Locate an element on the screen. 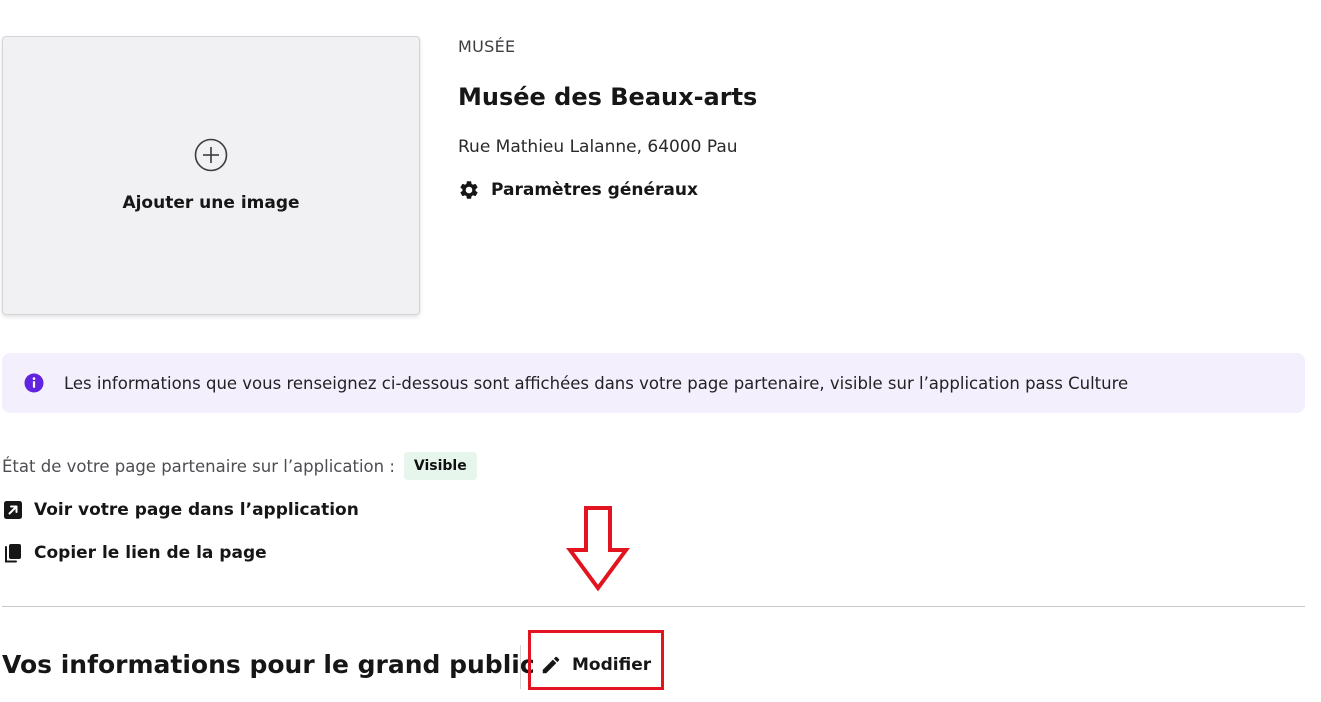  gear-icon is located at coordinates (469, 190).